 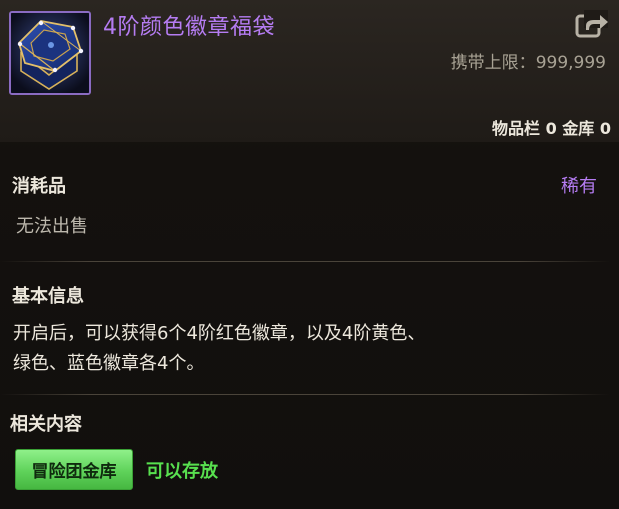 What do you see at coordinates (493, 63) in the screenshot?
I see `carry-limit-label: 携带上限：` at bounding box center [493, 63].